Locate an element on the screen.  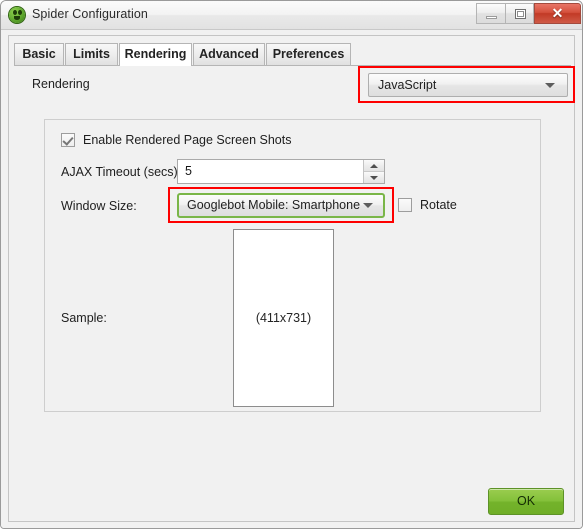
window-size-dropdown: Googlebot Mobile: Smartphone is located at coordinates (281, 205).